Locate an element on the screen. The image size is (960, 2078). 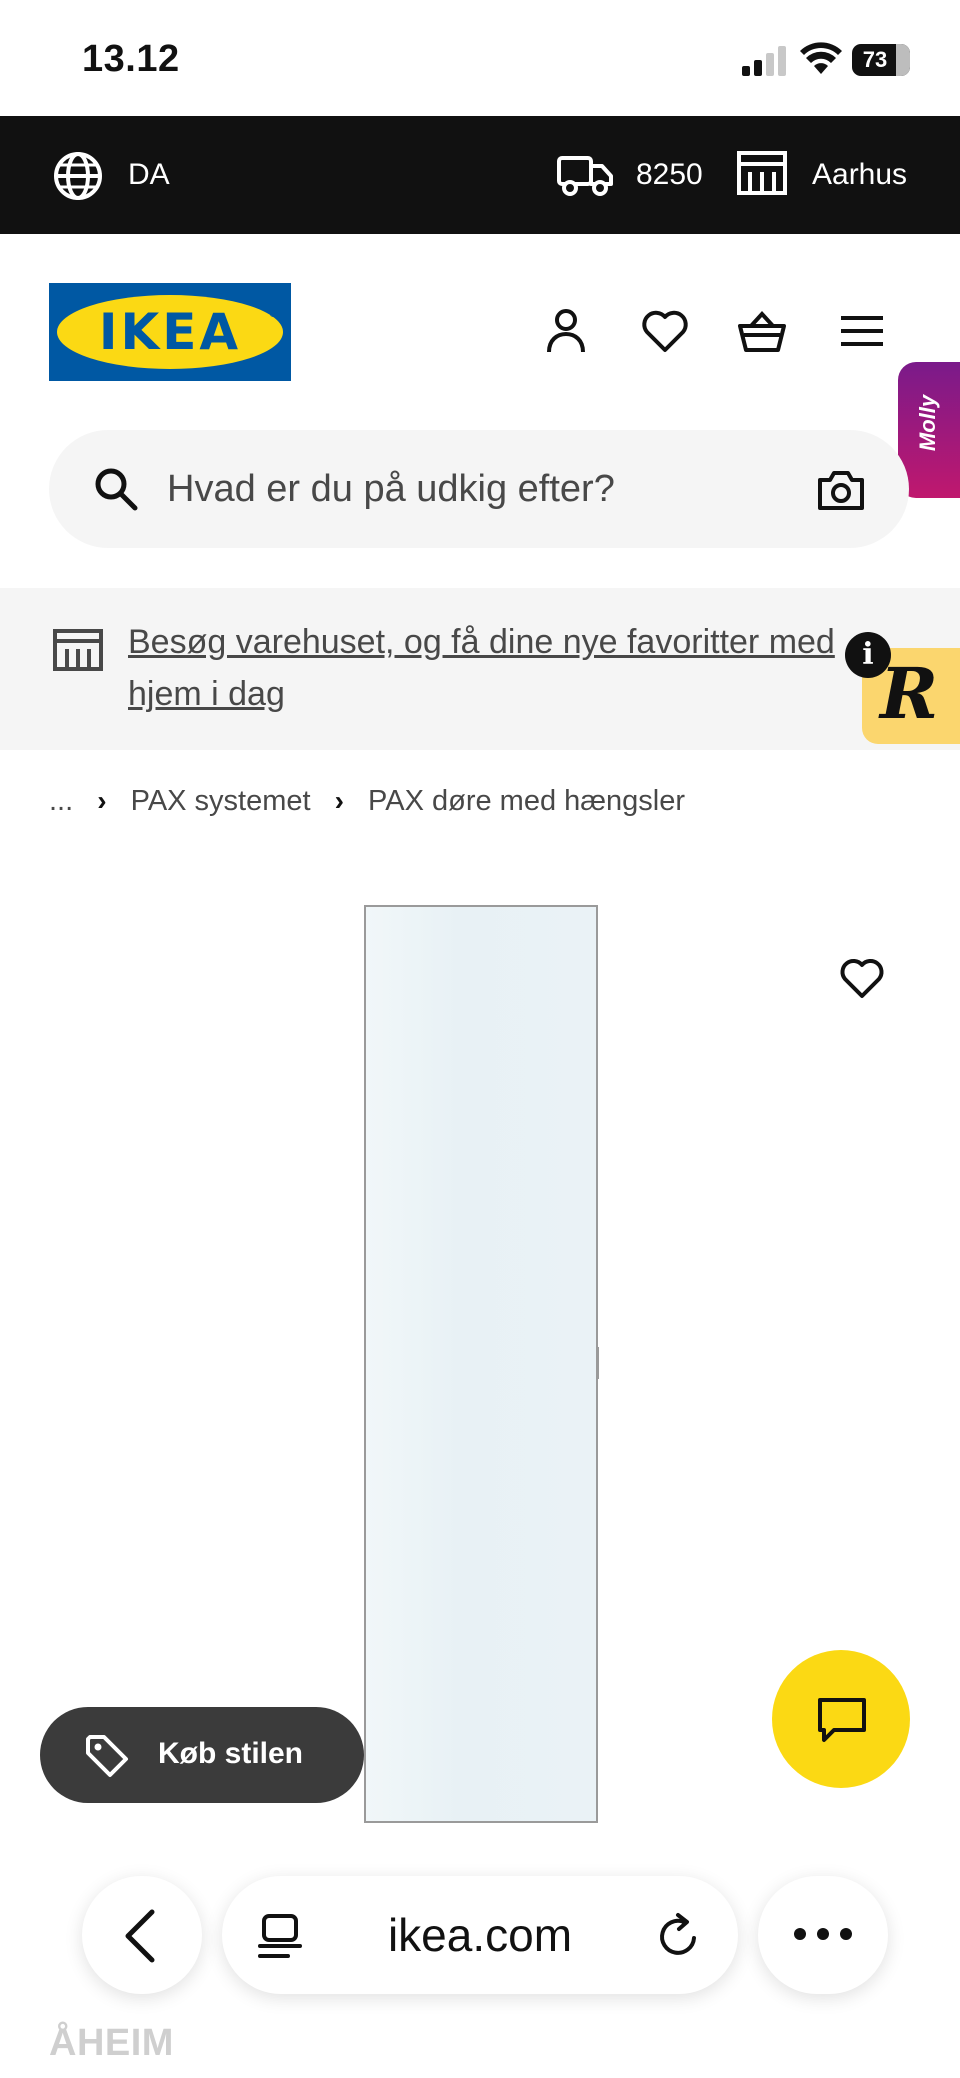
camera-search-icon is located at coordinates (841, 490).